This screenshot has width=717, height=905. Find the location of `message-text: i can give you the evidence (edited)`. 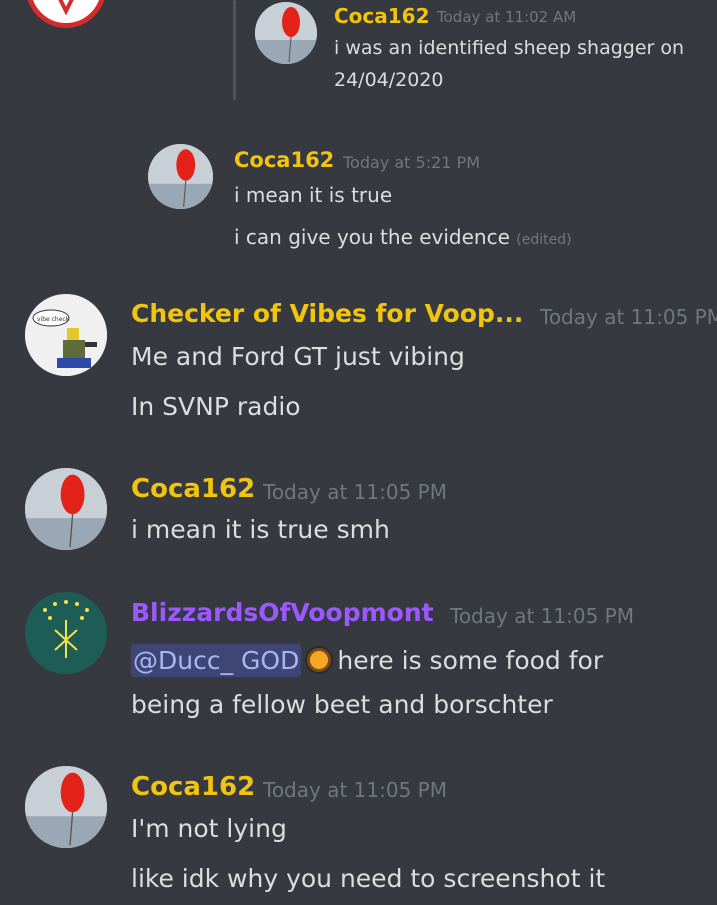

message-text: i can give you the evidence (edited) is located at coordinates (403, 237).